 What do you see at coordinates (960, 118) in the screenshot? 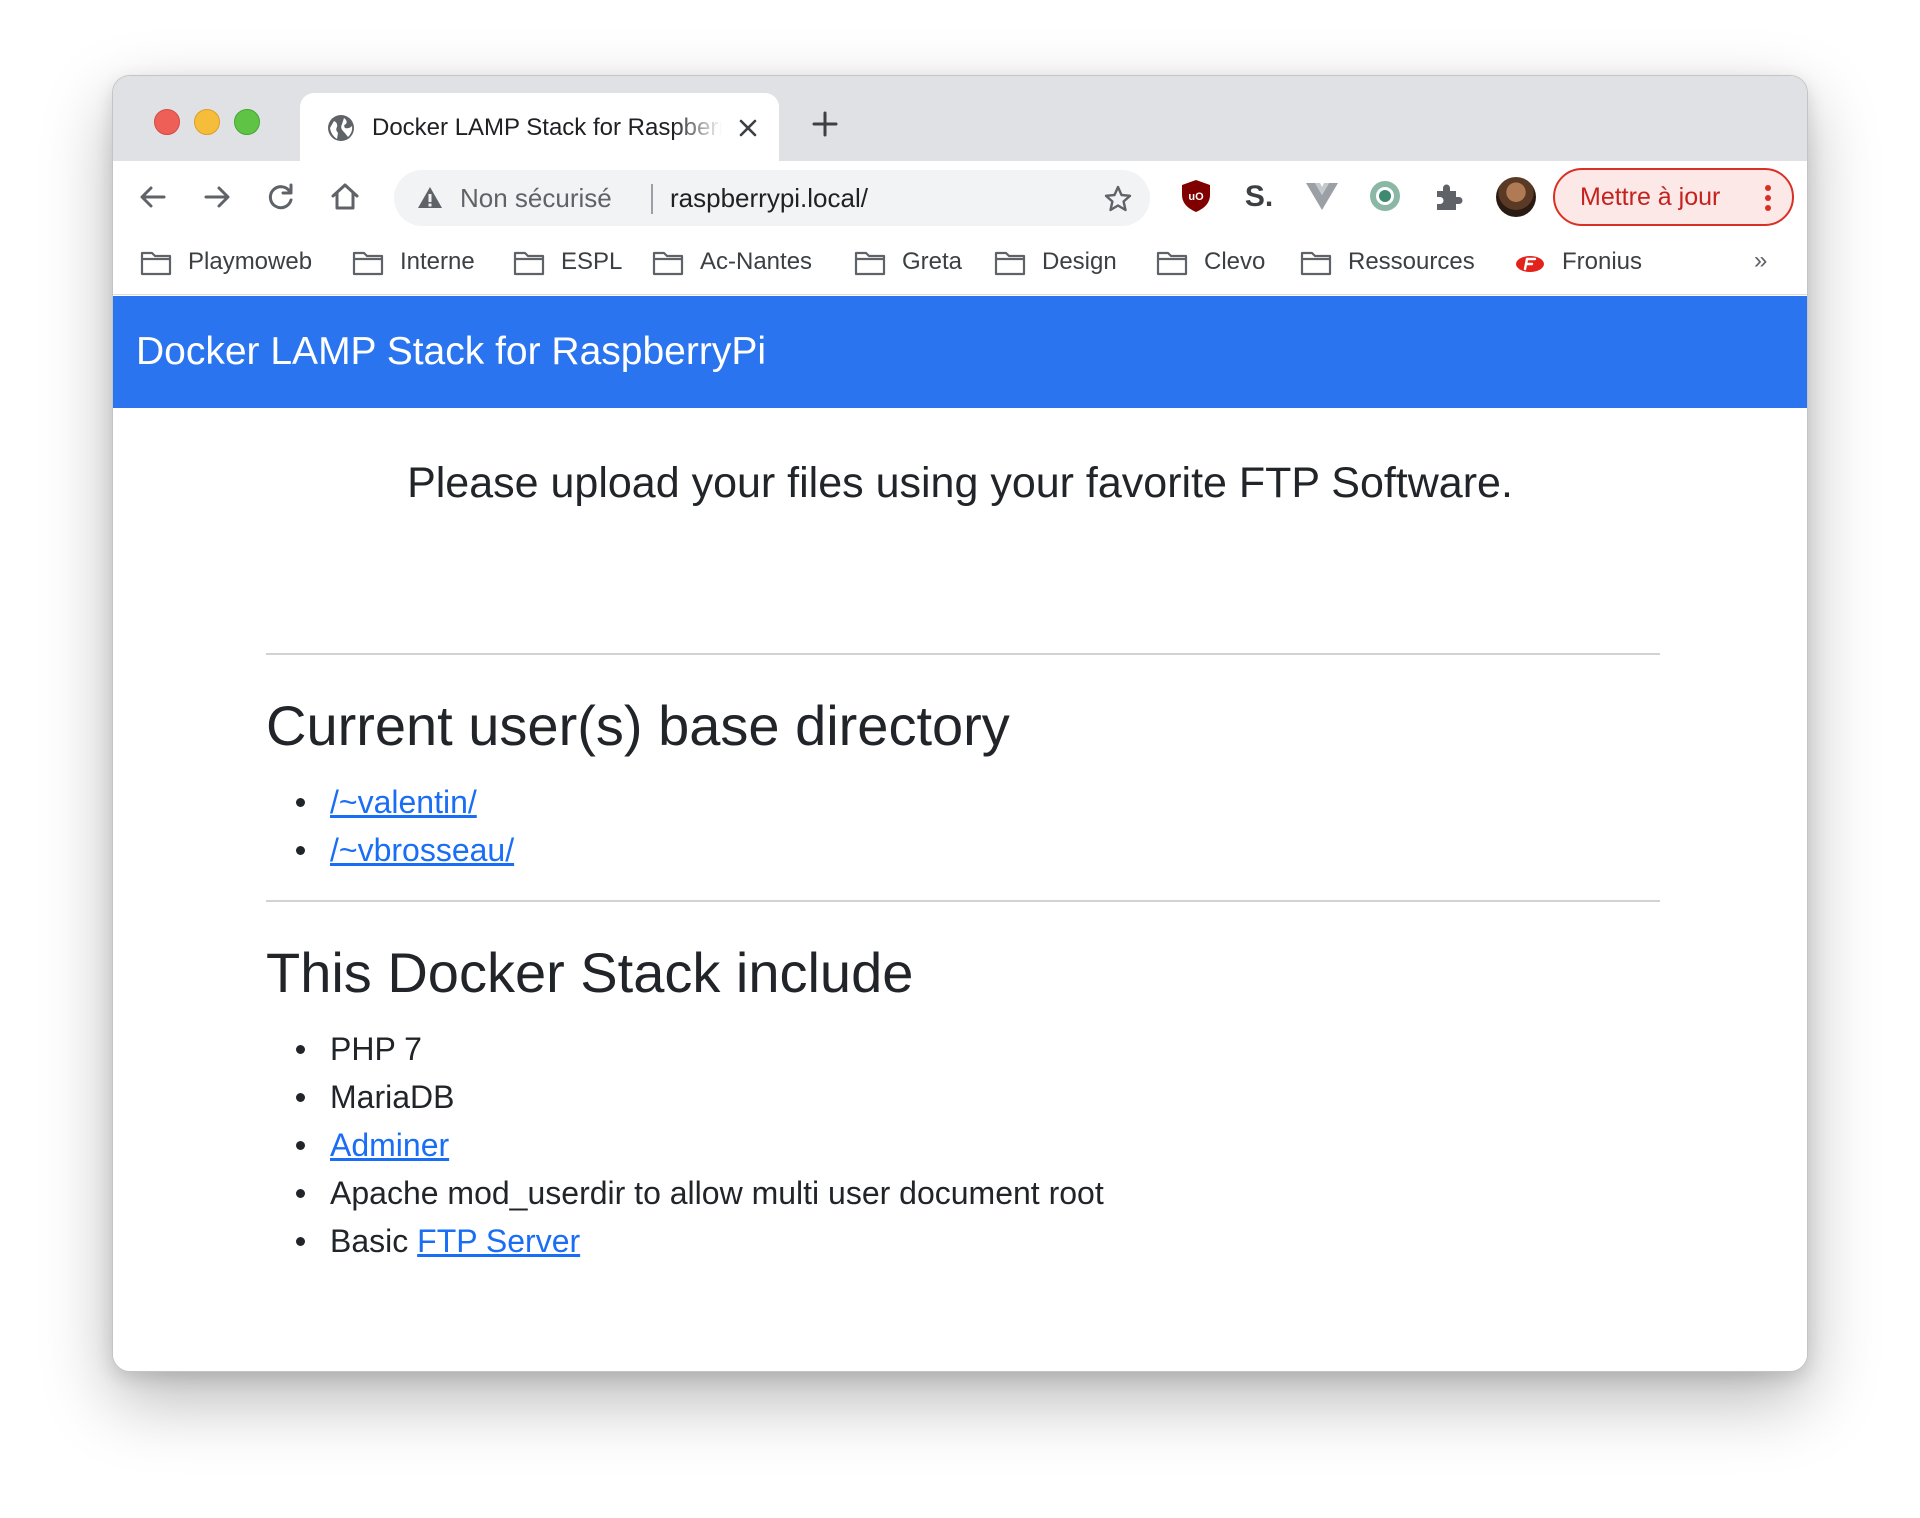
I see `tab-strip: Docker LAMP Stack for Raspberry` at bounding box center [960, 118].